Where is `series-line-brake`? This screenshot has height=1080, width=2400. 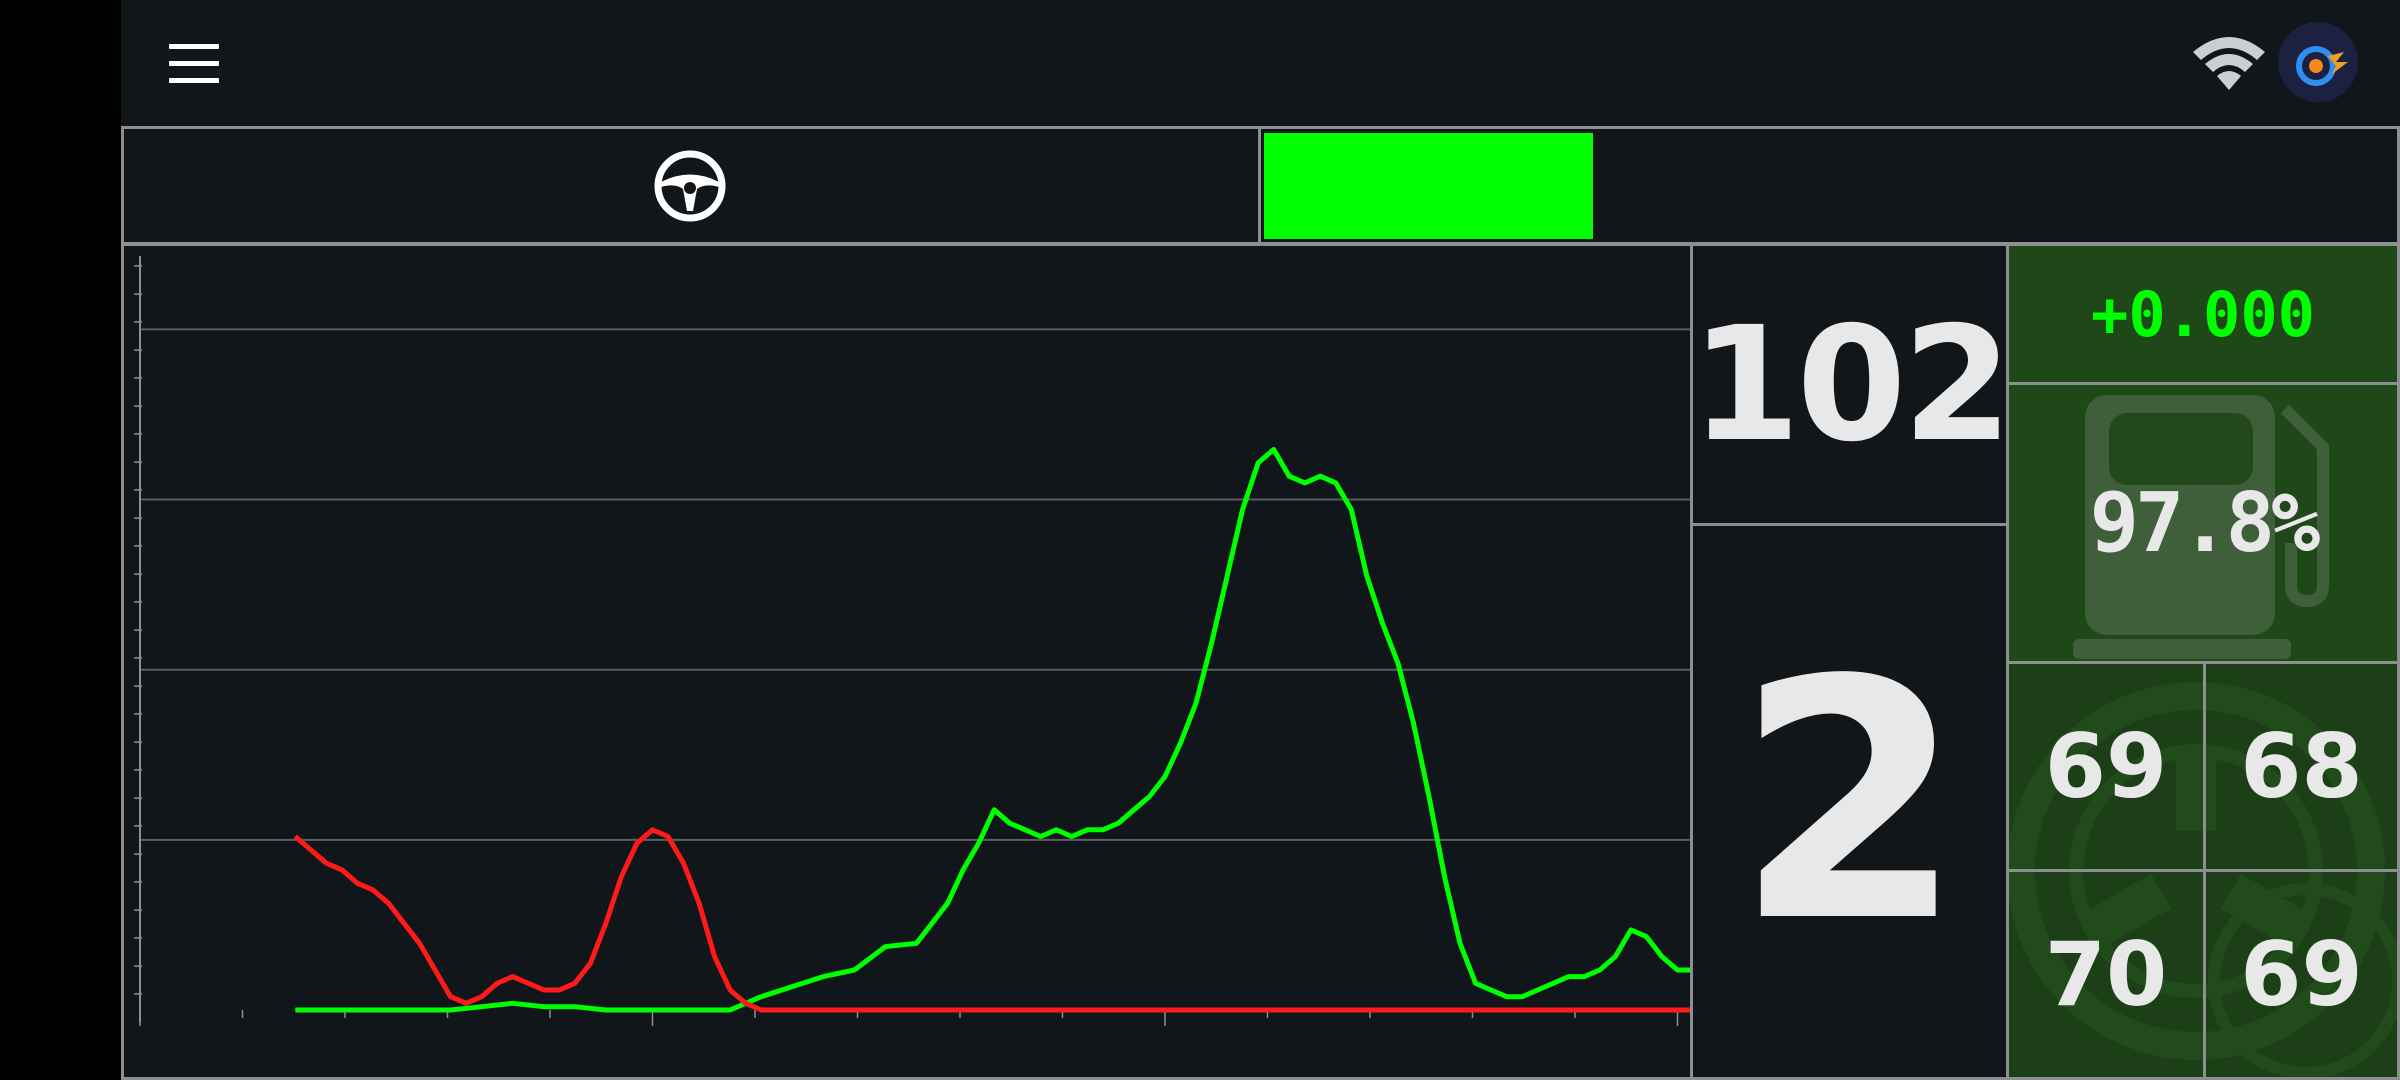
series-line-brake is located at coordinates (993, 920).